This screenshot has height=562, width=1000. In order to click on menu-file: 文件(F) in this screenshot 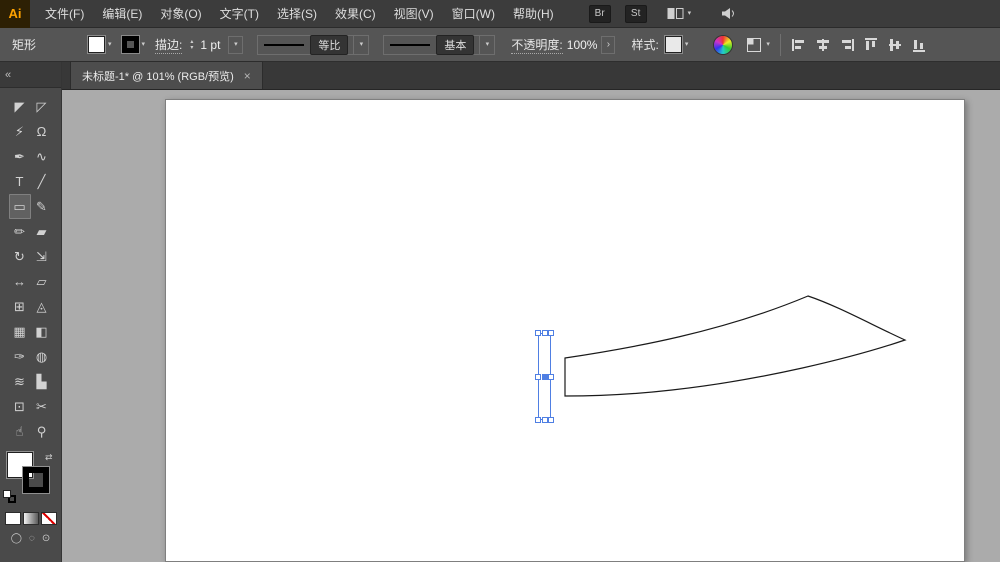, I will do `click(64, 14)`.